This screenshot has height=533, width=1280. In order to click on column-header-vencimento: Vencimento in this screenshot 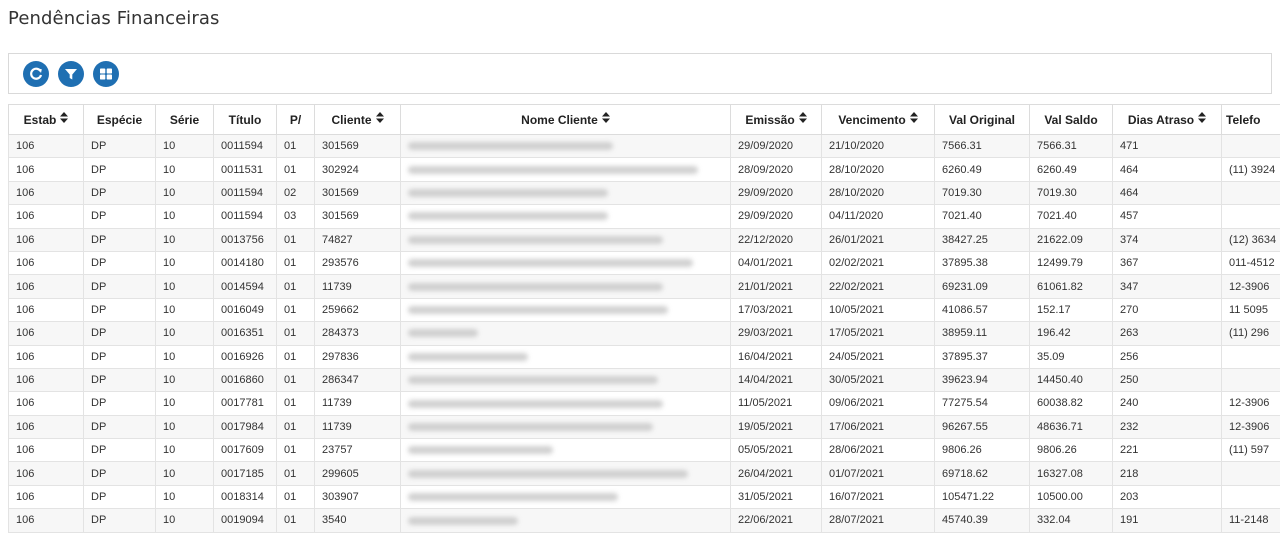, I will do `click(878, 119)`.